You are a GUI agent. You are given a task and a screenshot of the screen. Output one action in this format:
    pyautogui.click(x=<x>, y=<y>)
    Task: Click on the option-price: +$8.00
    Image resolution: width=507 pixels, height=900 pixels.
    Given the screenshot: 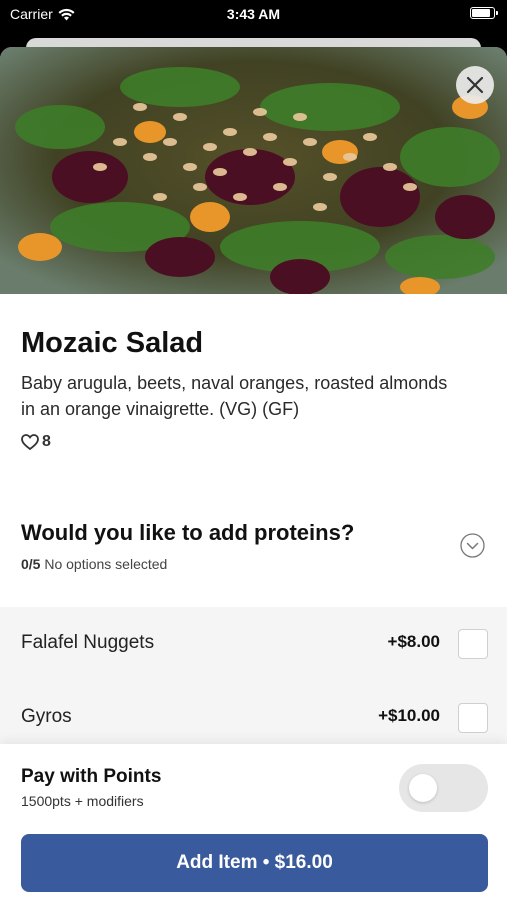 What is the action you would take?
    pyautogui.click(x=413, y=641)
    